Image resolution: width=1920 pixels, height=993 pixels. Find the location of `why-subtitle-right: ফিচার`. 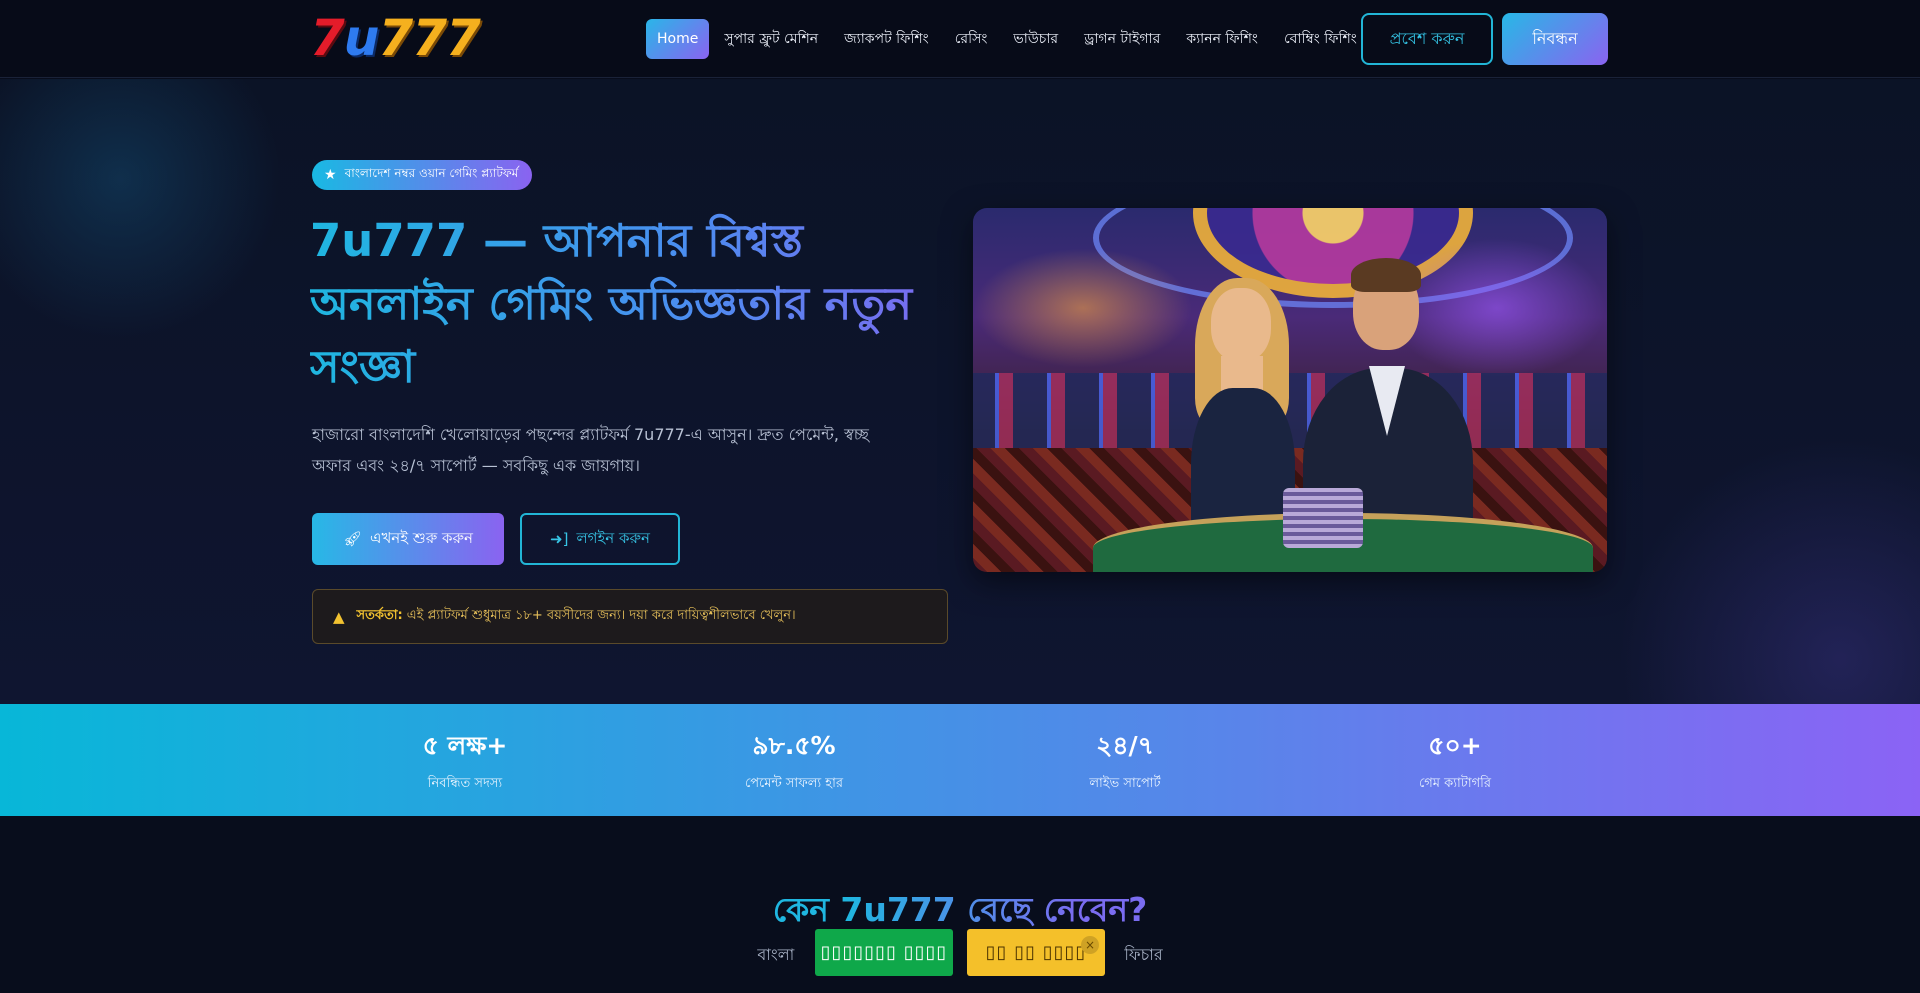

why-subtitle-right: ফিচার is located at coordinates (1143, 954).